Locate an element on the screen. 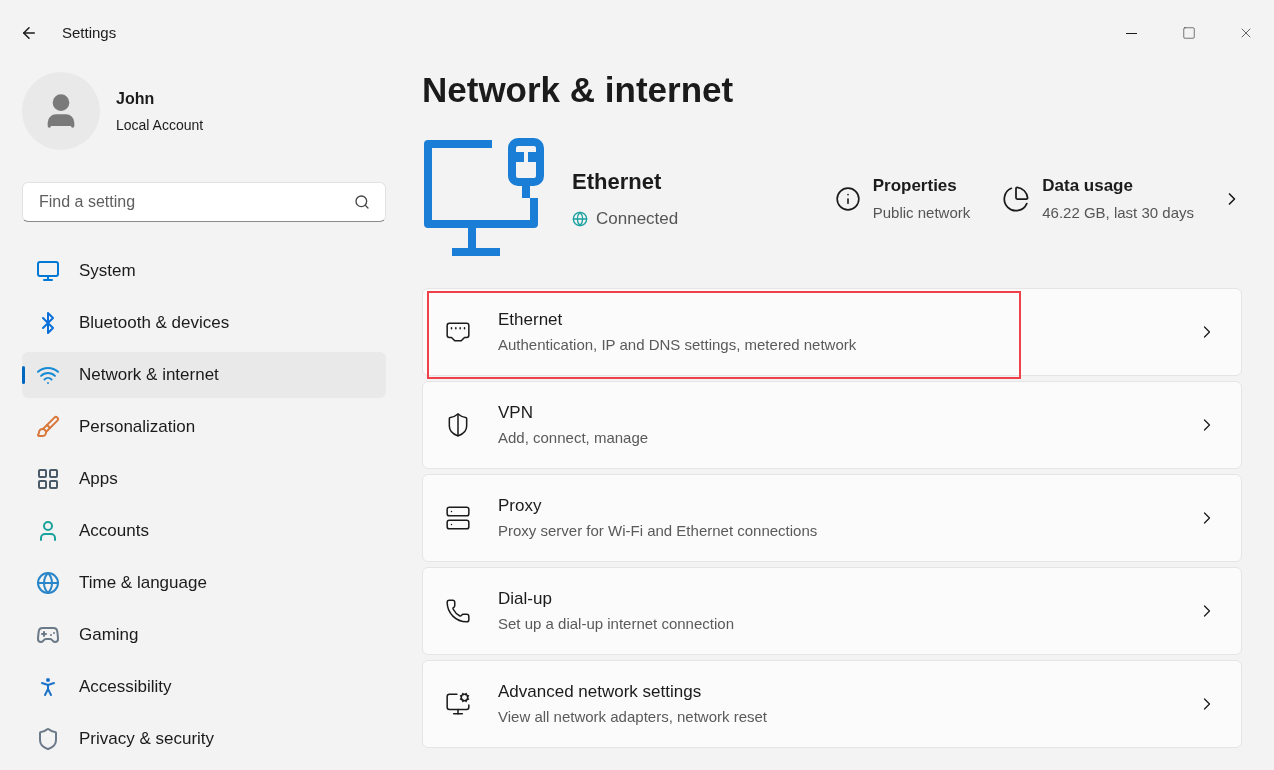 The image size is (1274, 770). settings-row: Dial-up Set up a dial-up internet connection is located at coordinates (832, 610).